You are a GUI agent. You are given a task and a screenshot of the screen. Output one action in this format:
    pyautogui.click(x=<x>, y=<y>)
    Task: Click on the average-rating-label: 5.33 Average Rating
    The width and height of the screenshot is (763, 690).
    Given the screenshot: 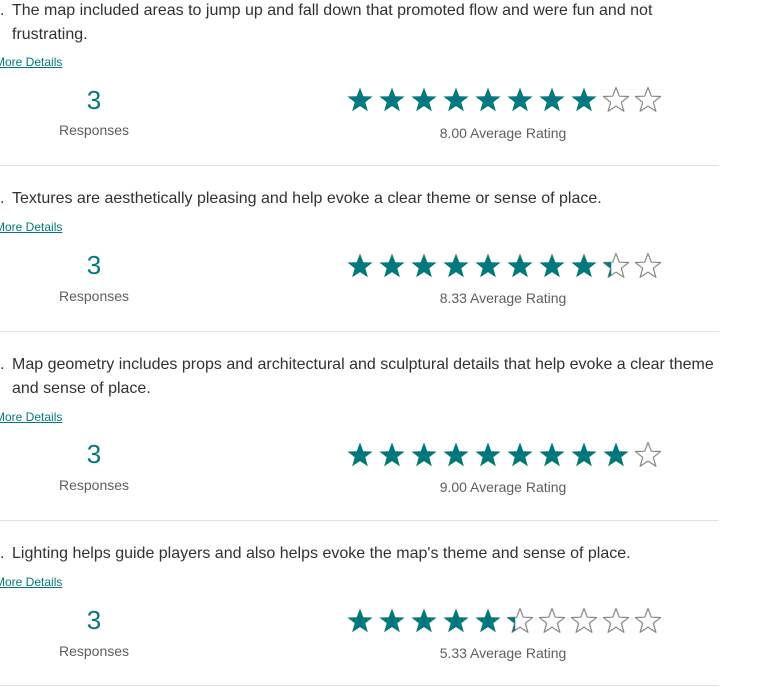 What is the action you would take?
    pyautogui.click(x=503, y=653)
    